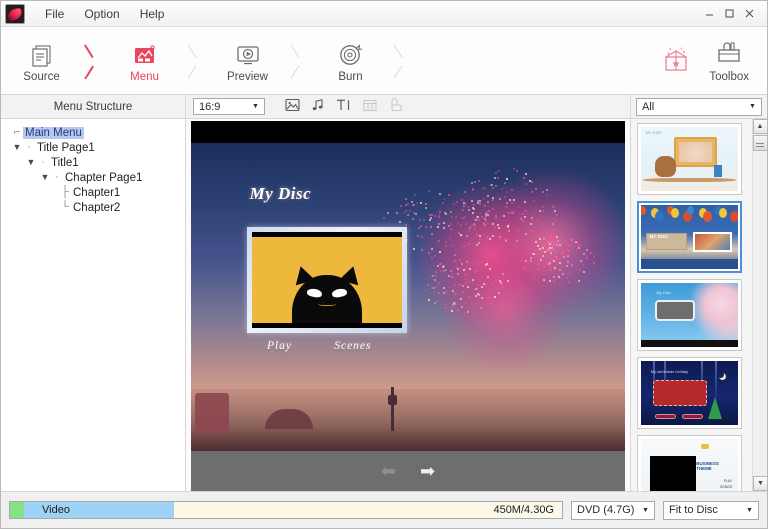 The image size is (768, 529). I want to click on step-preview: Preview, so click(247, 60).